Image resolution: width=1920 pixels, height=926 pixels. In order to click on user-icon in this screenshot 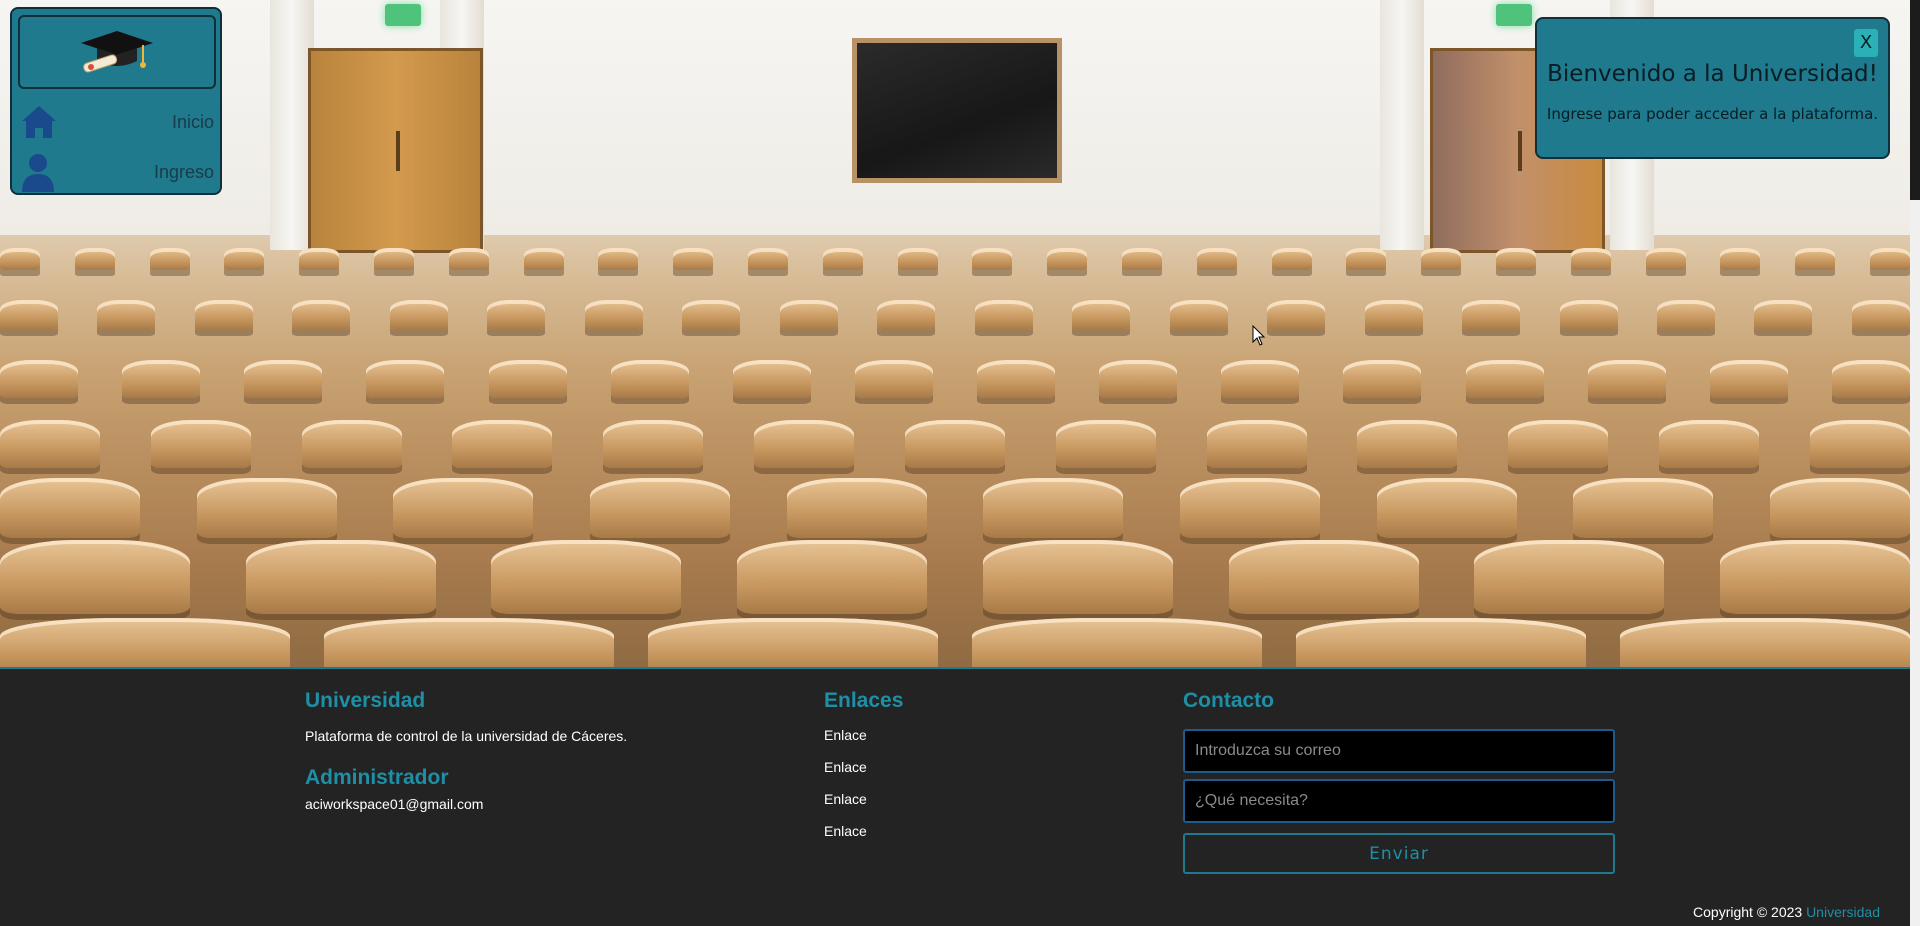, I will do `click(38, 173)`.